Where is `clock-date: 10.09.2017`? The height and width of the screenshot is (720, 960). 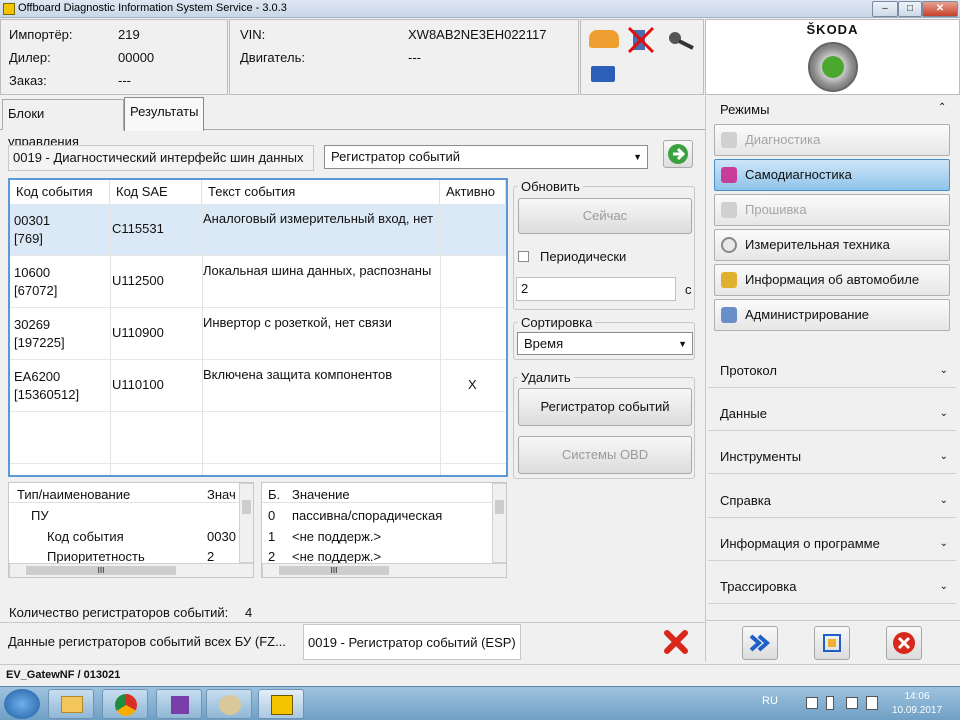 clock-date: 10.09.2017 is located at coordinates (917, 710).